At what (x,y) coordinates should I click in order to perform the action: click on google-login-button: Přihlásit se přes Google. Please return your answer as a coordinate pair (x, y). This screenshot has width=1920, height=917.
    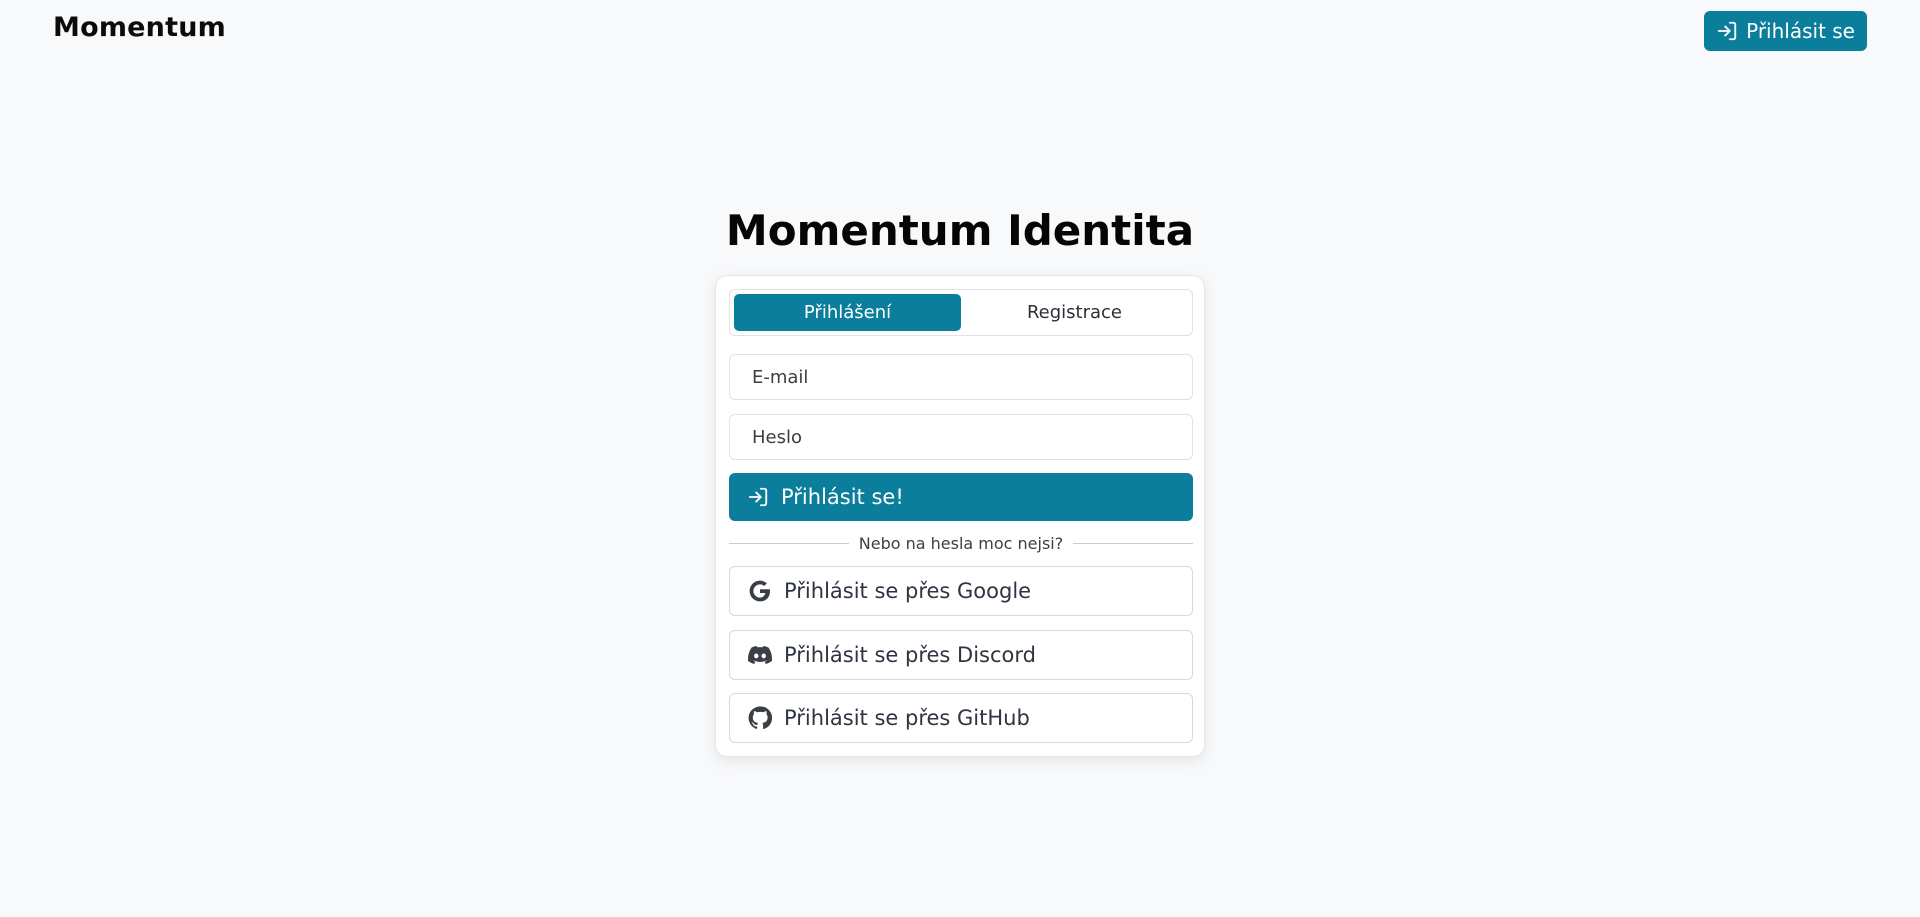
    Looking at the image, I should click on (961, 591).